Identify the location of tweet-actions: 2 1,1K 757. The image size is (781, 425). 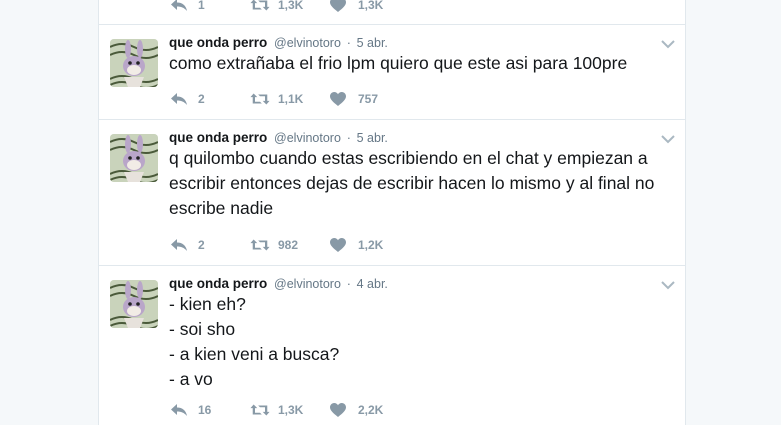
(290, 99).